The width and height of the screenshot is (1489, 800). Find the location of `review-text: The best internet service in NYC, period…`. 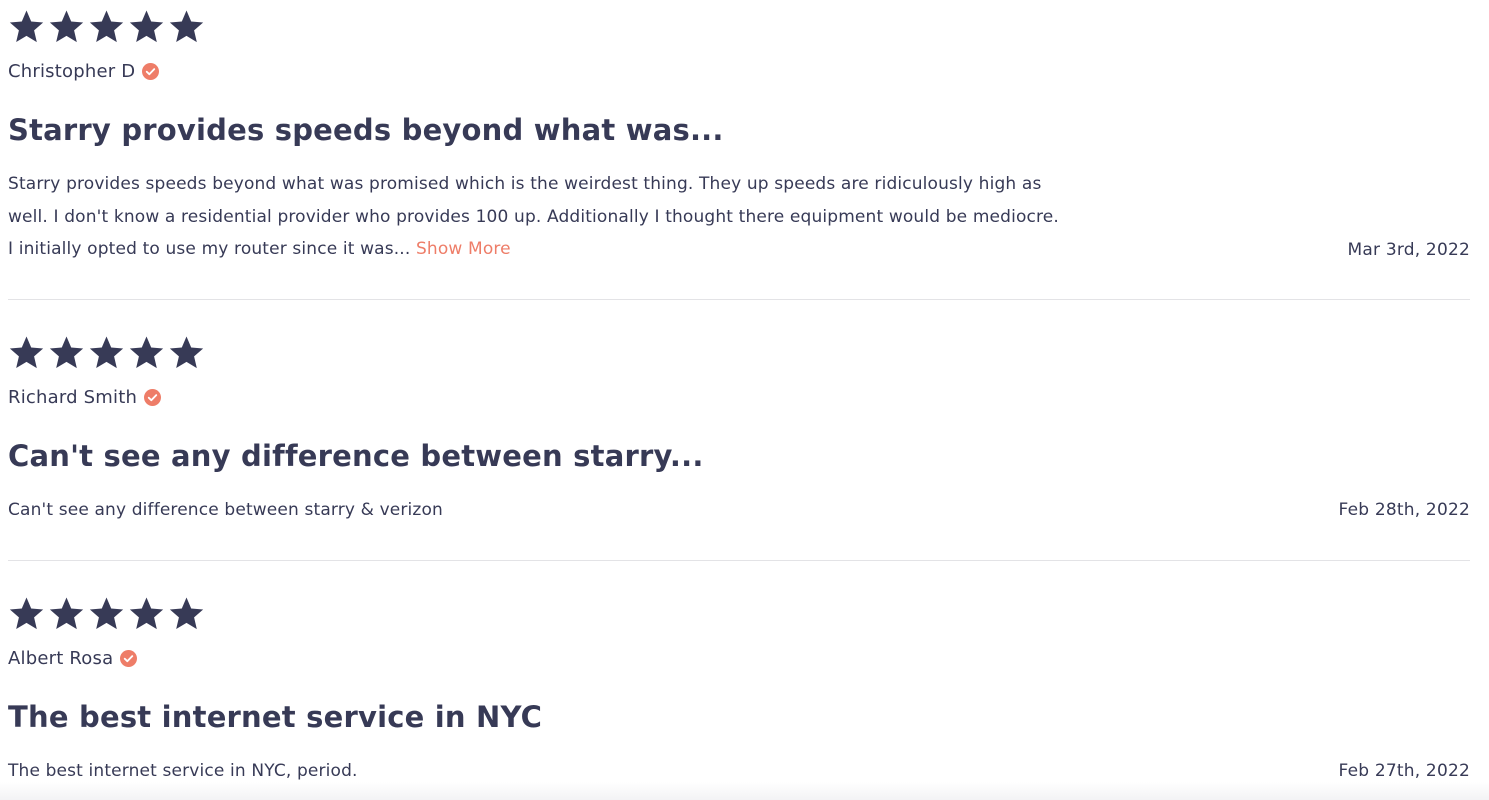

review-text: The best internet service in NYC, period… is located at coordinates (183, 771).